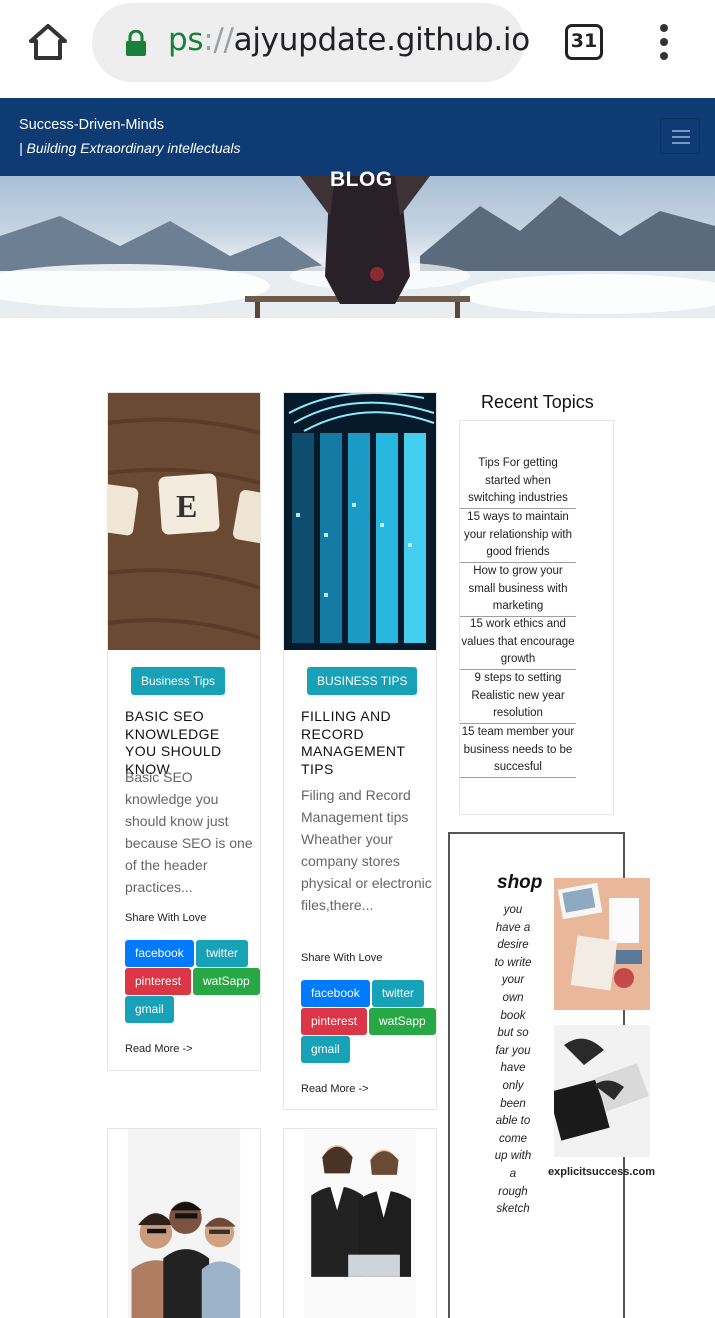  Describe the element at coordinates (601, 1172) in the screenshot. I see `shop-site-link: explicitsuccess.com` at that location.